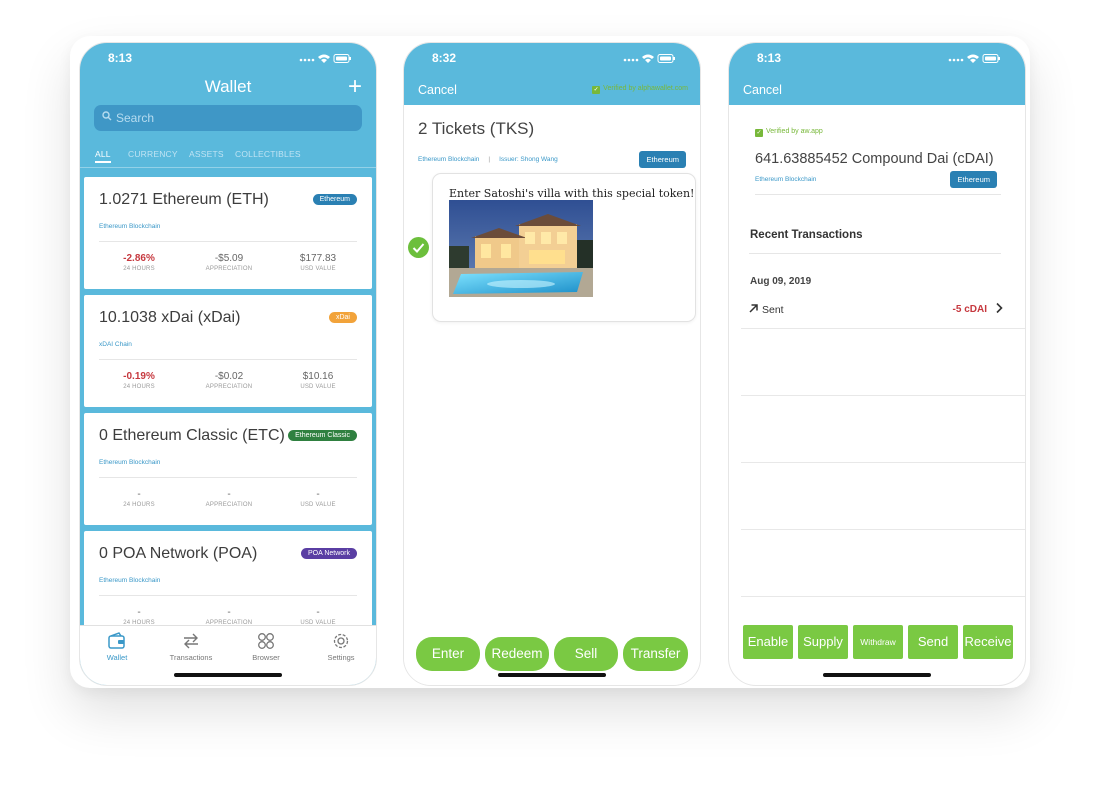 The width and height of the screenshot is (1102, 789). I want to click on search-input: Search, so click(228, 118).